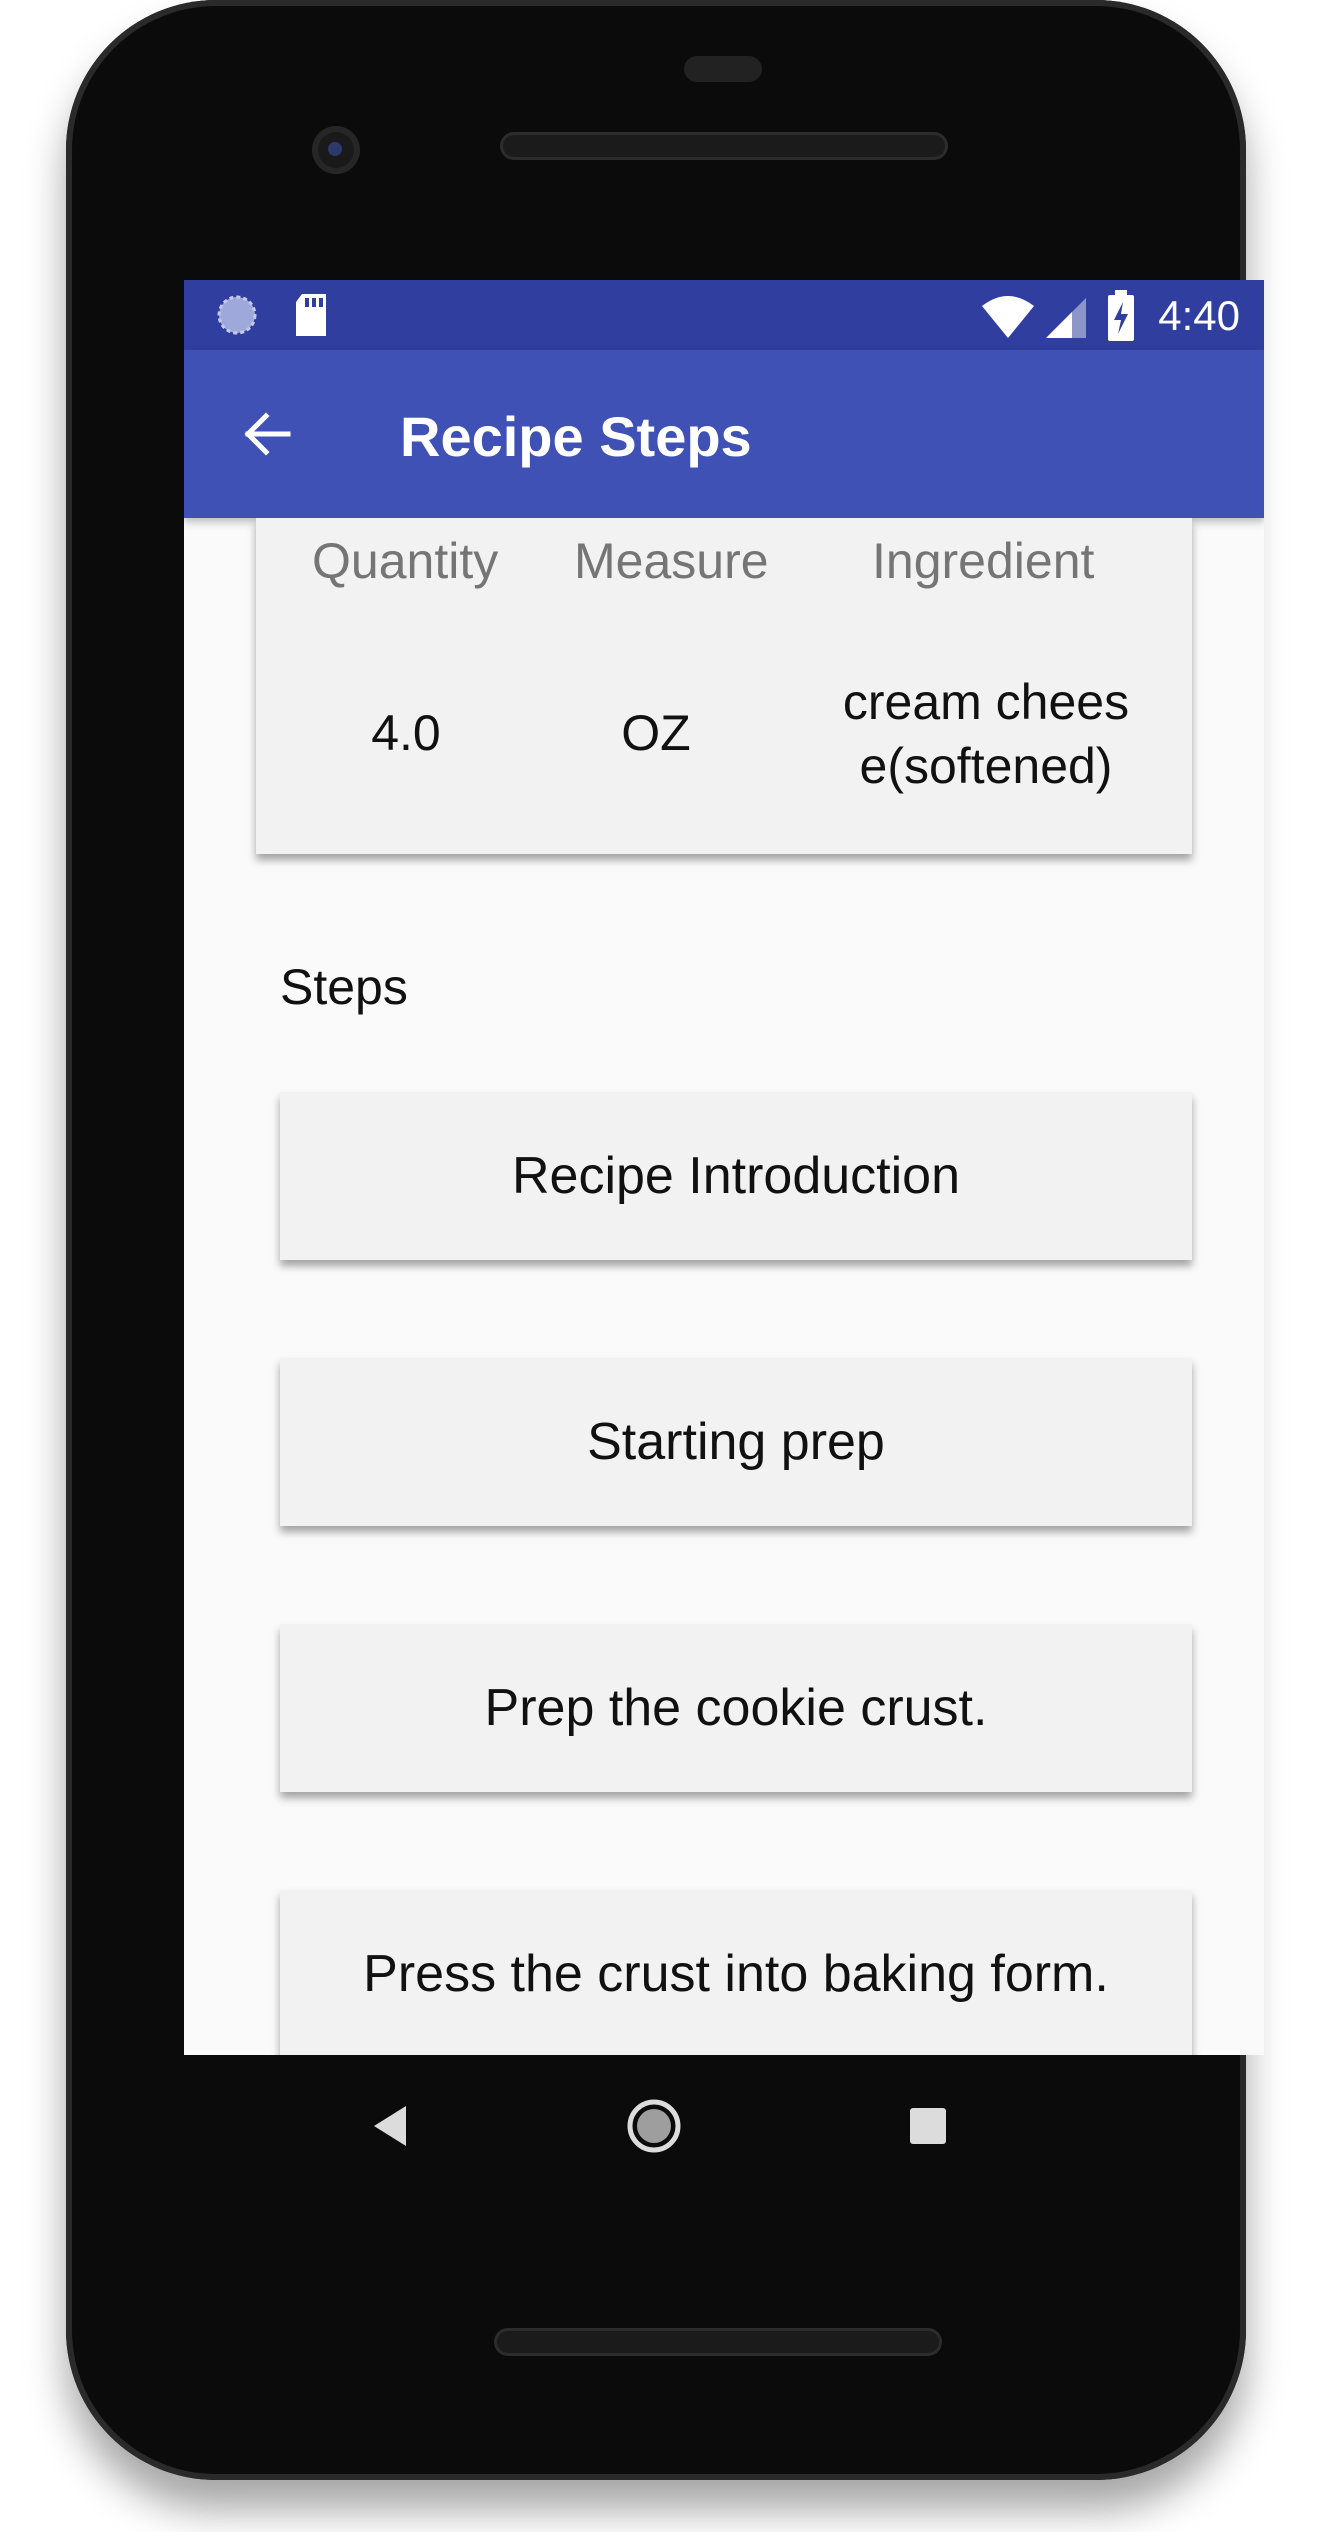 Image resolution: width=1330 pixels, height=2532 pixels. What do you see at coordinates (336, 150) in the screenshot?
I see `front-camera` at bounding box center [336, 150].